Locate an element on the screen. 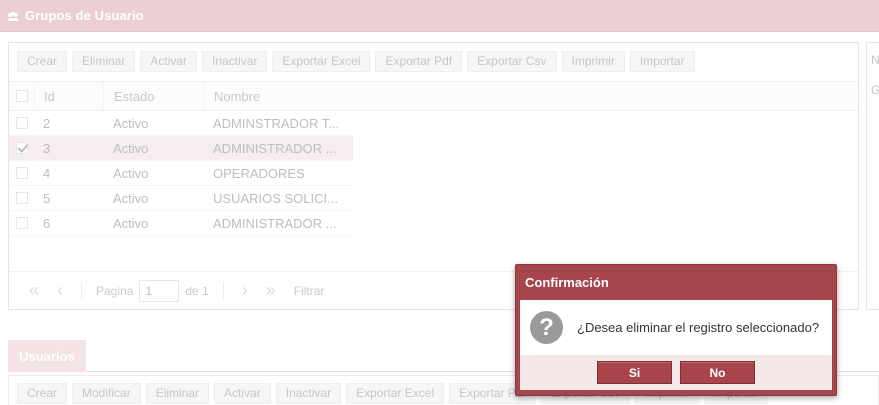 The width and height of the screenshot is (879, 405). dialog-title: Confirmación is located at coordinates (567, 282).